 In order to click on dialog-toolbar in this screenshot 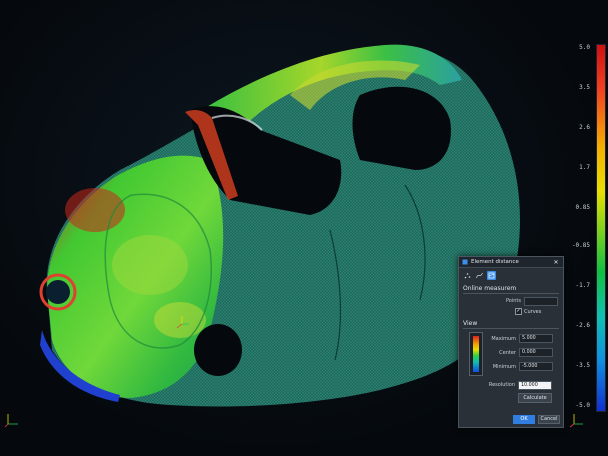, I will do `click(511, 275)`.